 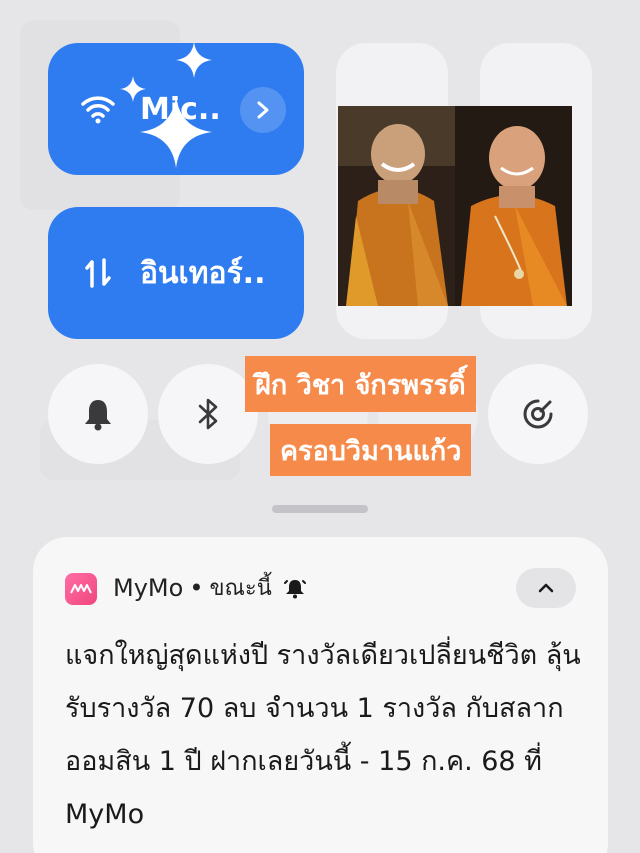 I want to click on data-transfer-icon, so click(x=98, y=273).